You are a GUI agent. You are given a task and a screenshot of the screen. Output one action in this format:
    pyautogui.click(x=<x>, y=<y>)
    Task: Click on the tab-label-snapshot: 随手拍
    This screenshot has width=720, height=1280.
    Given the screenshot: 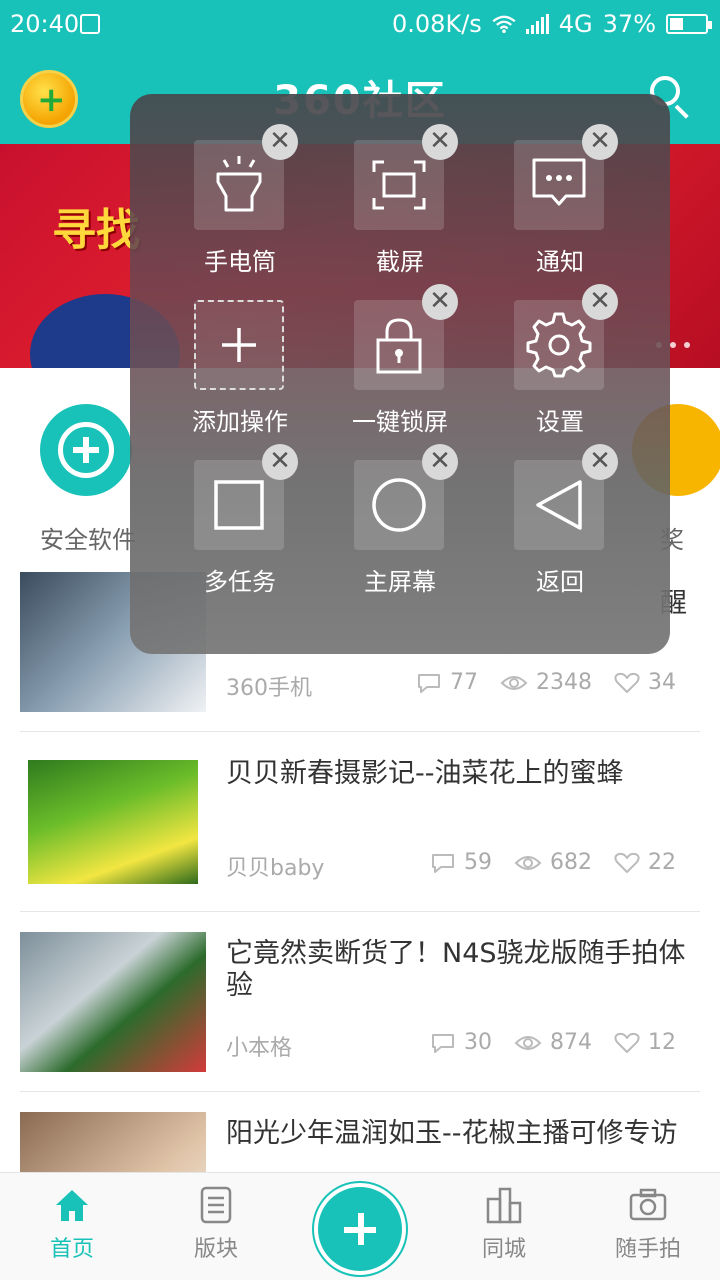 What is the action you would take?
    pyautogui.click(x=647, y=1249)
    